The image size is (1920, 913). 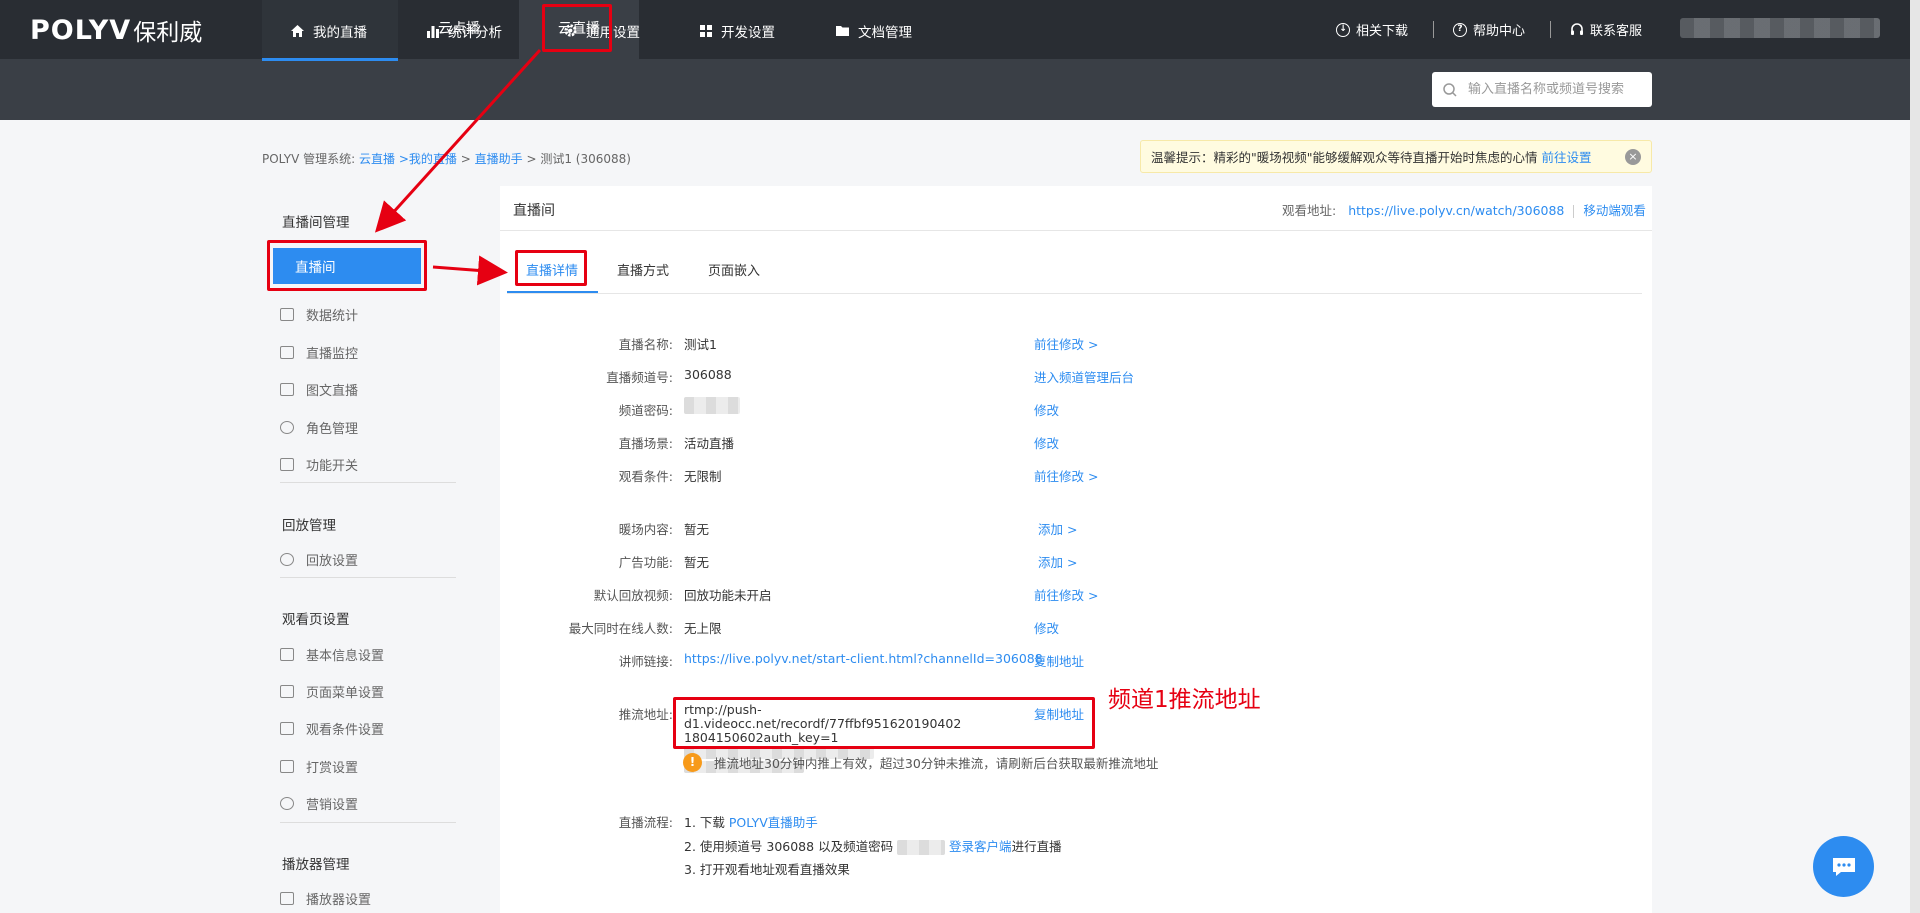 What do you see at coordinates (458, 140) in the screenshot?
I see `arrow-to-sidebar` at bounding box center [458, 140].